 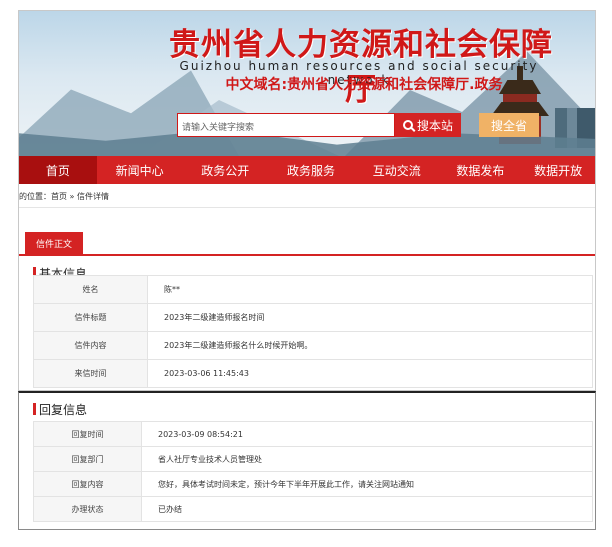 I want to click on nav-item-news: 新闻中心, so click(x=140, y=170).